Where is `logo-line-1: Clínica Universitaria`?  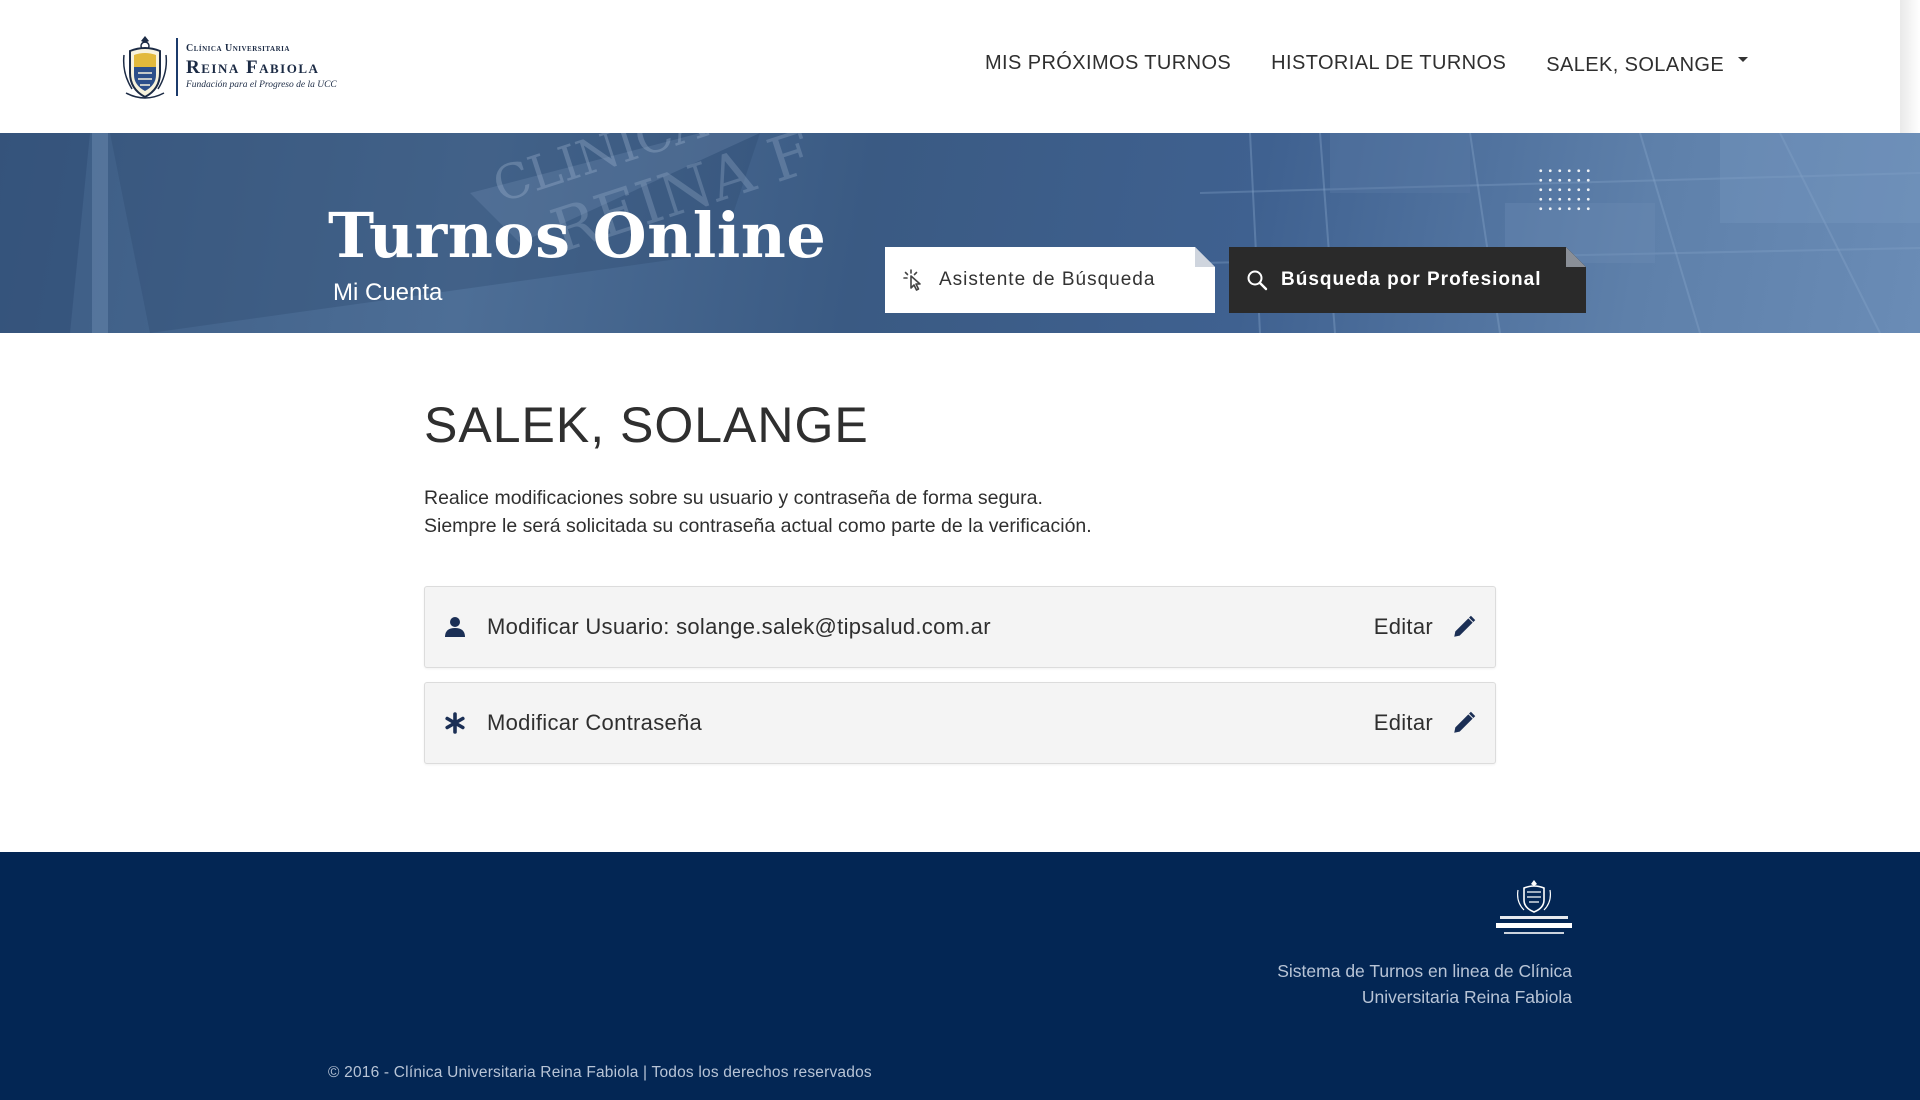 logo-line-1: Clínica Universitaria is located at coordinates (238, 48).